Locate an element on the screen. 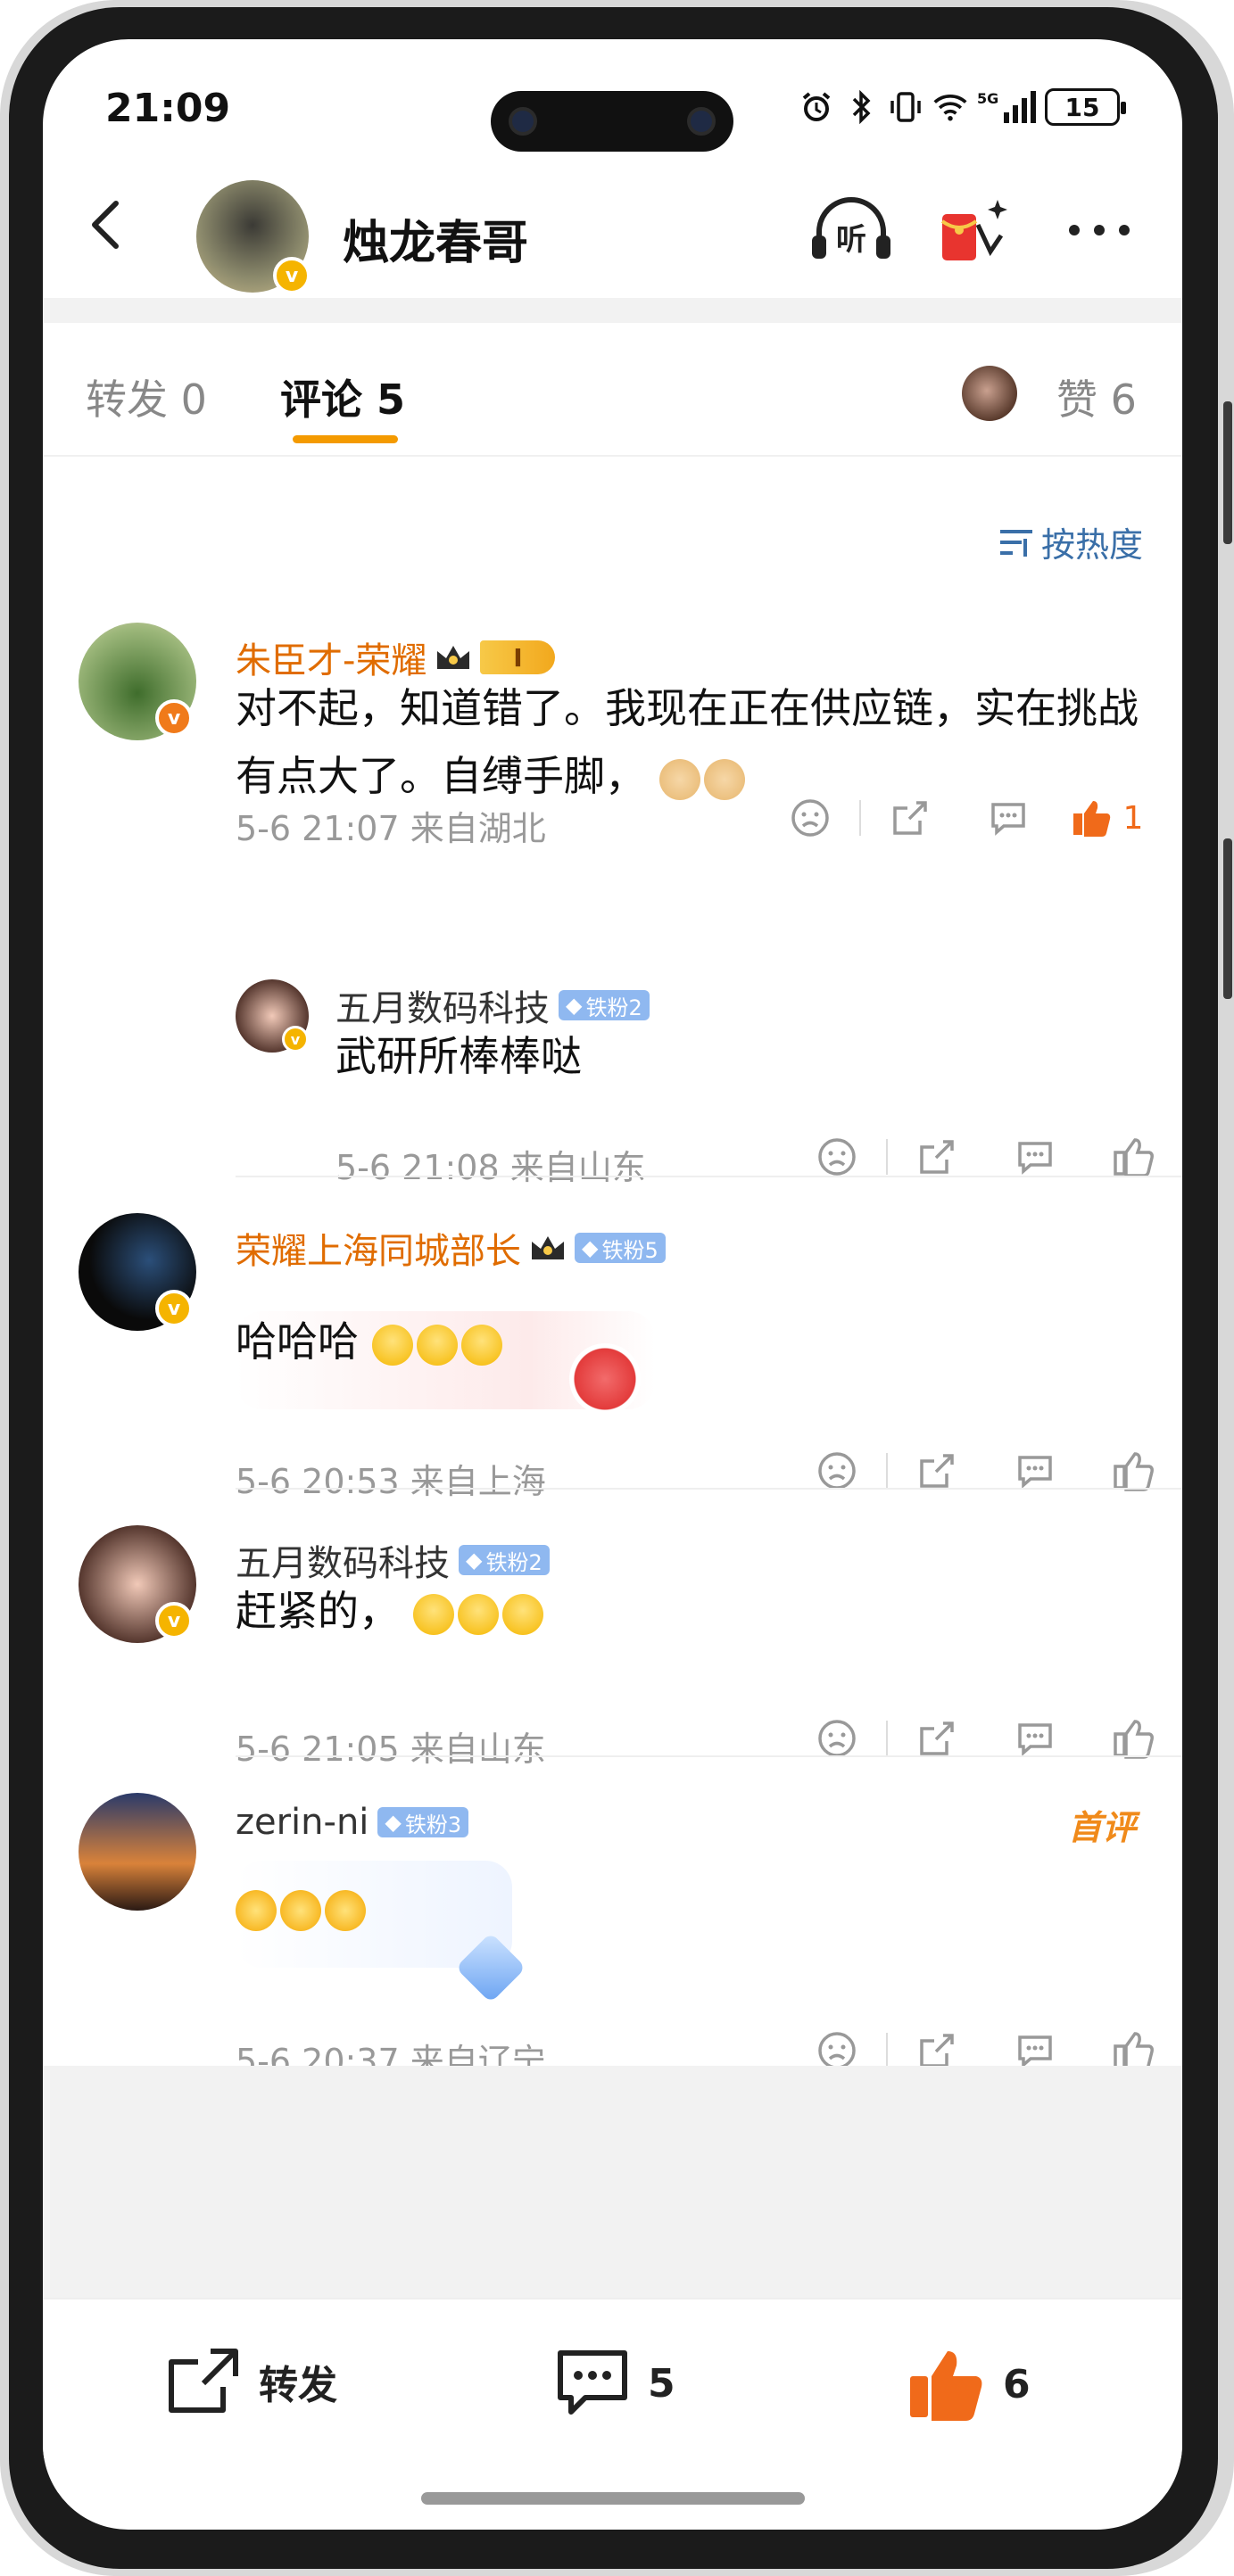 The image size is (1234, 2576). commenter-name-text: zerin-ni is located at coordinates (302, 1823).